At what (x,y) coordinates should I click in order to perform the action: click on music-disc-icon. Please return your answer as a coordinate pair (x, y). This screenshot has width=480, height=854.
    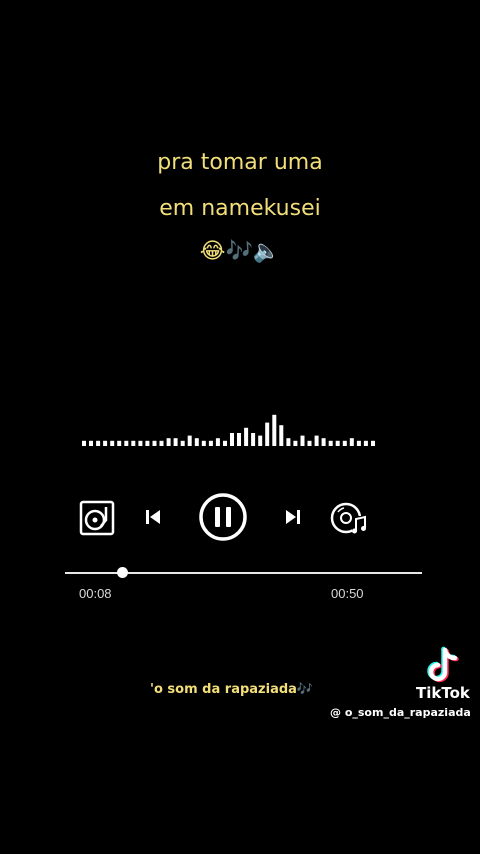
    Looking at the image, I should click on (349, 518).